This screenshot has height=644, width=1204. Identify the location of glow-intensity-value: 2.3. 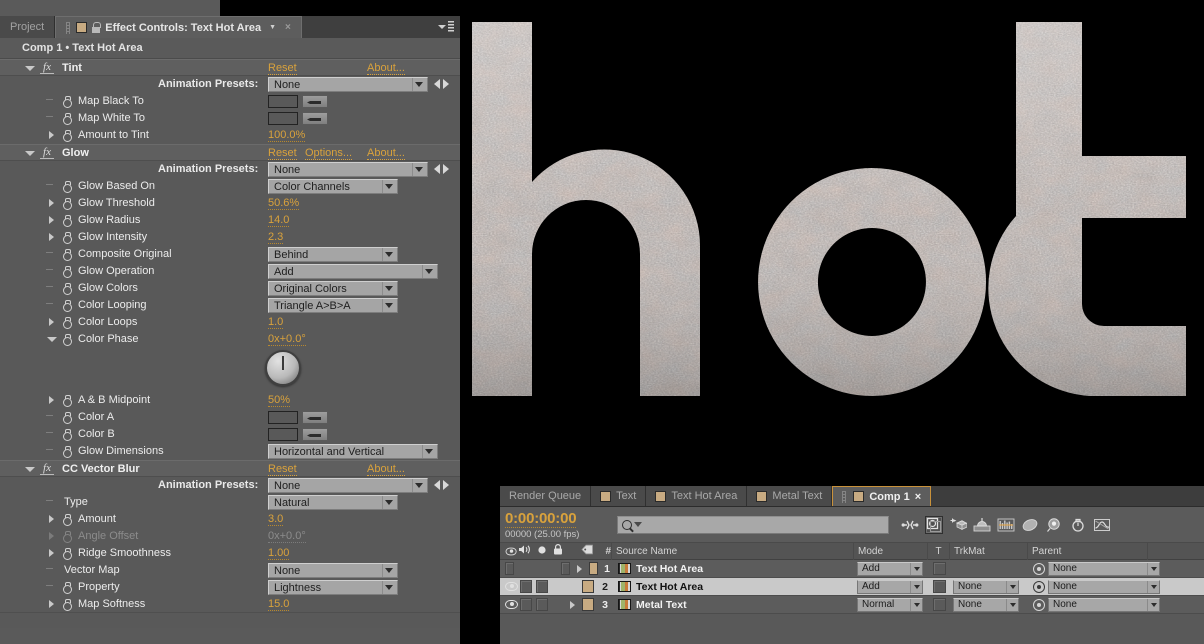
(276, 237).